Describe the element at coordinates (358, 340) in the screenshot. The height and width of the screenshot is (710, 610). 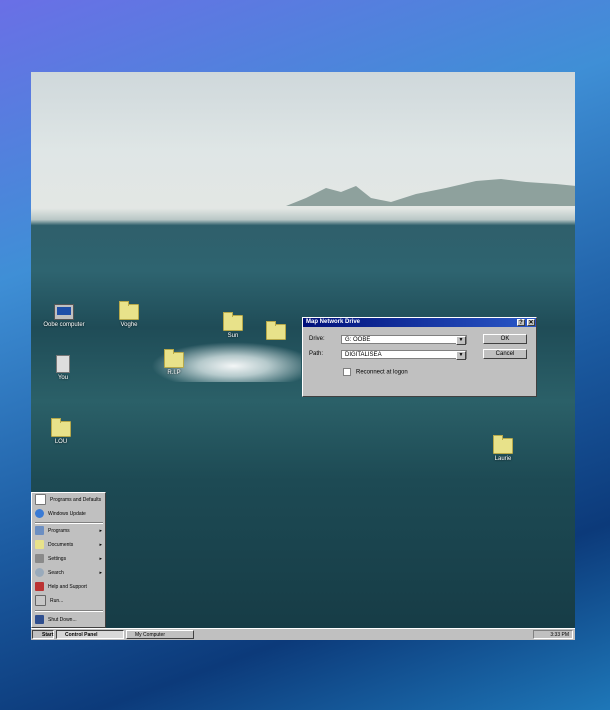
I see `drive-value: G: OOBE` at that location.